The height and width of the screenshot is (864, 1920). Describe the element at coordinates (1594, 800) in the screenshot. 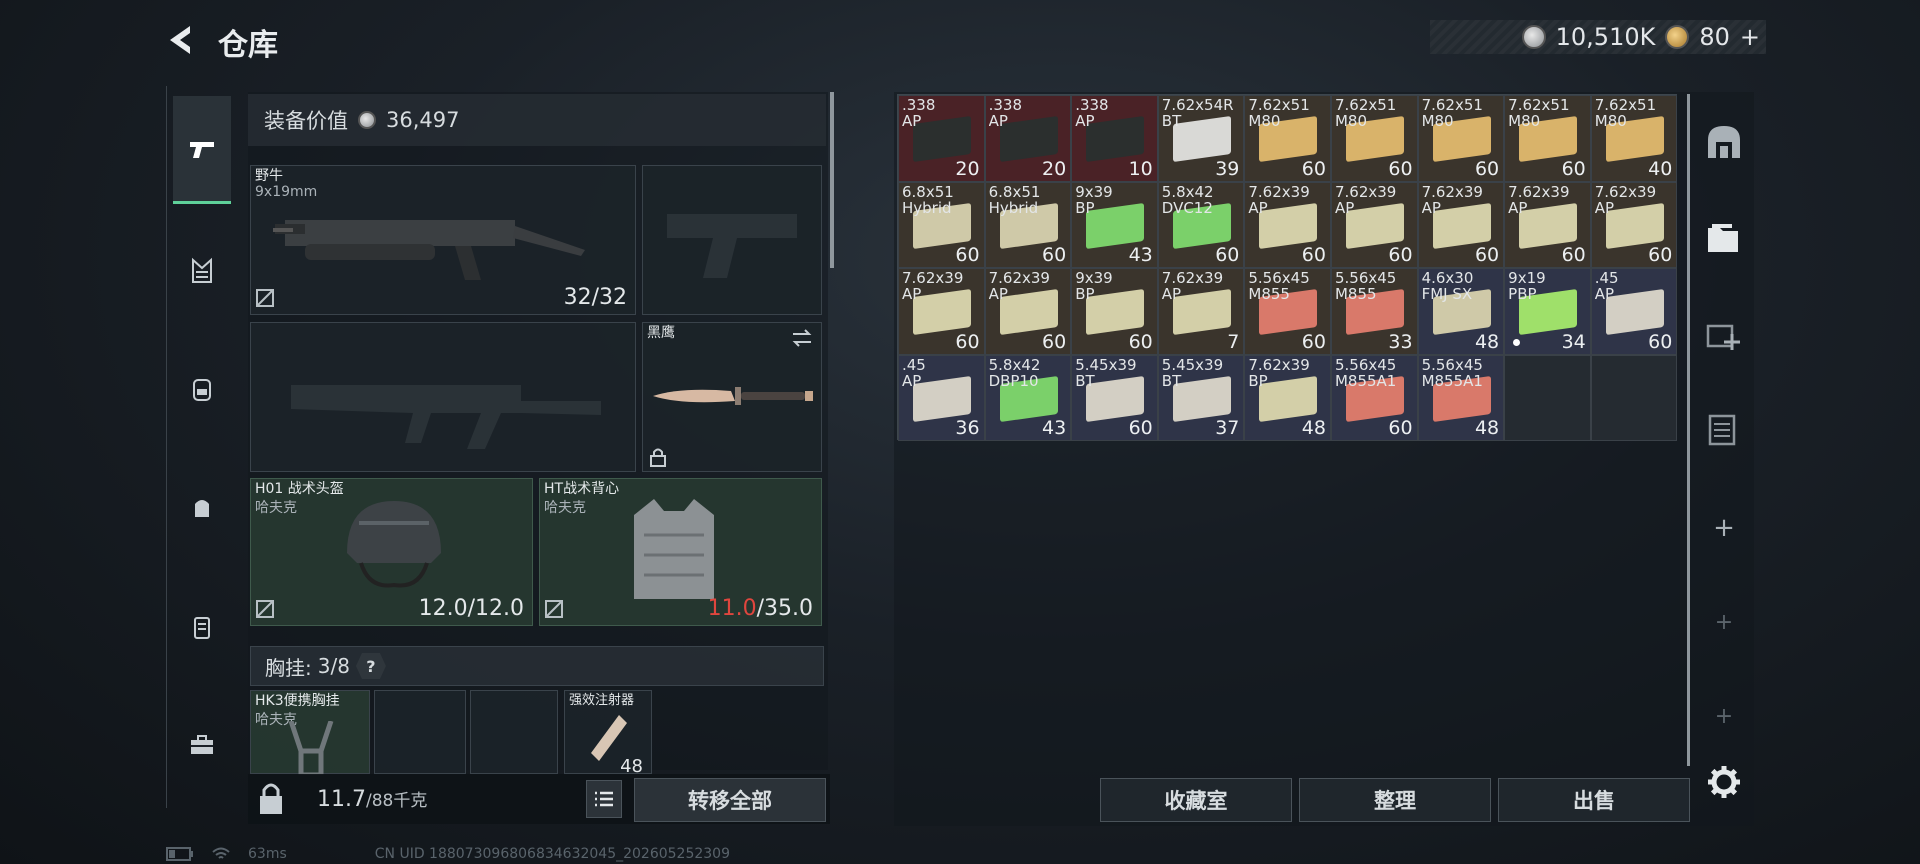

I see `sell-button: 出售` at that location.